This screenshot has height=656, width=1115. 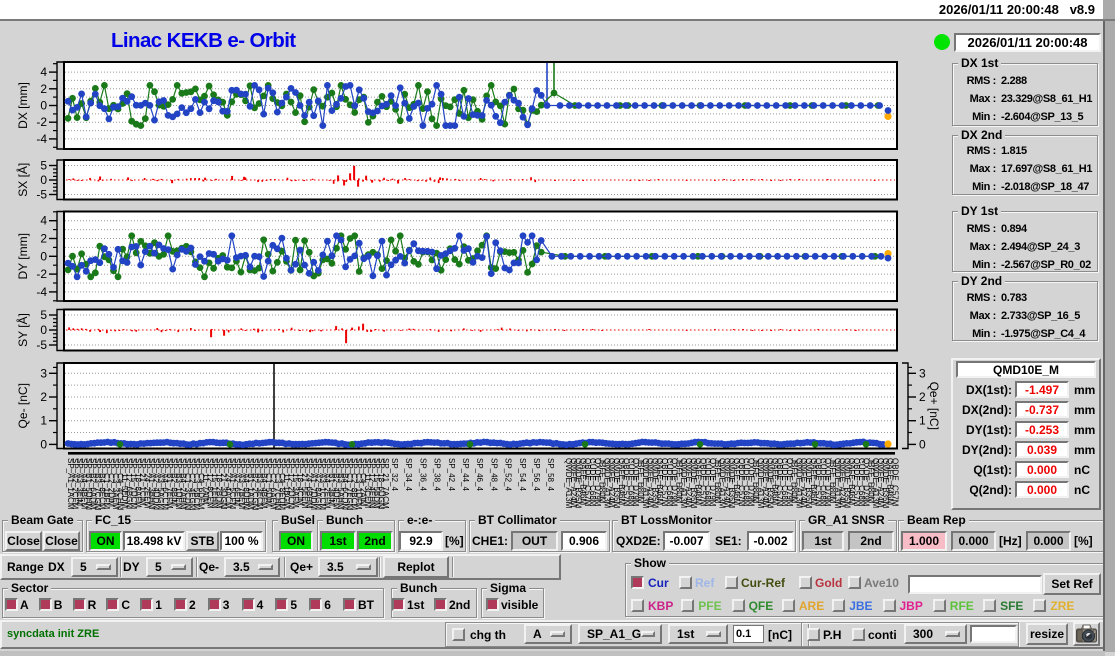 I want to click on svg-text: SP_32_4, so click(x=394, y=474).